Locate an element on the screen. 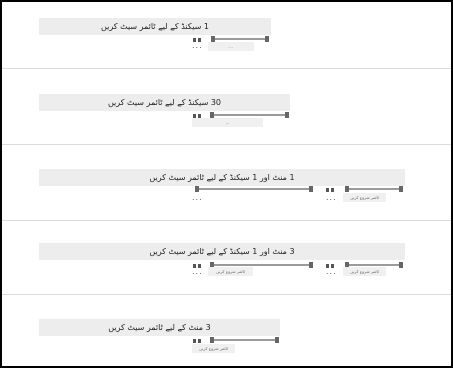 Image resolution: width=453 pixels, height=368 pixels. timer-command-title: 3 منٹ کے لیے ٹائمر سیٹ کریں is located at coordinates (159, 327).